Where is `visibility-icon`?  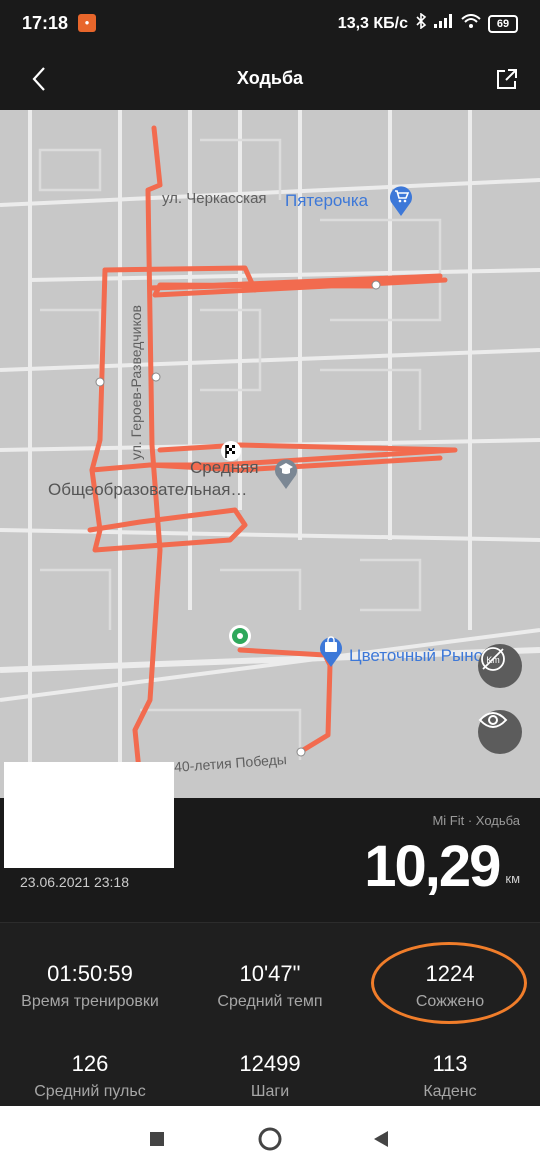
visibility-icon is located at coordinates (493, 720).